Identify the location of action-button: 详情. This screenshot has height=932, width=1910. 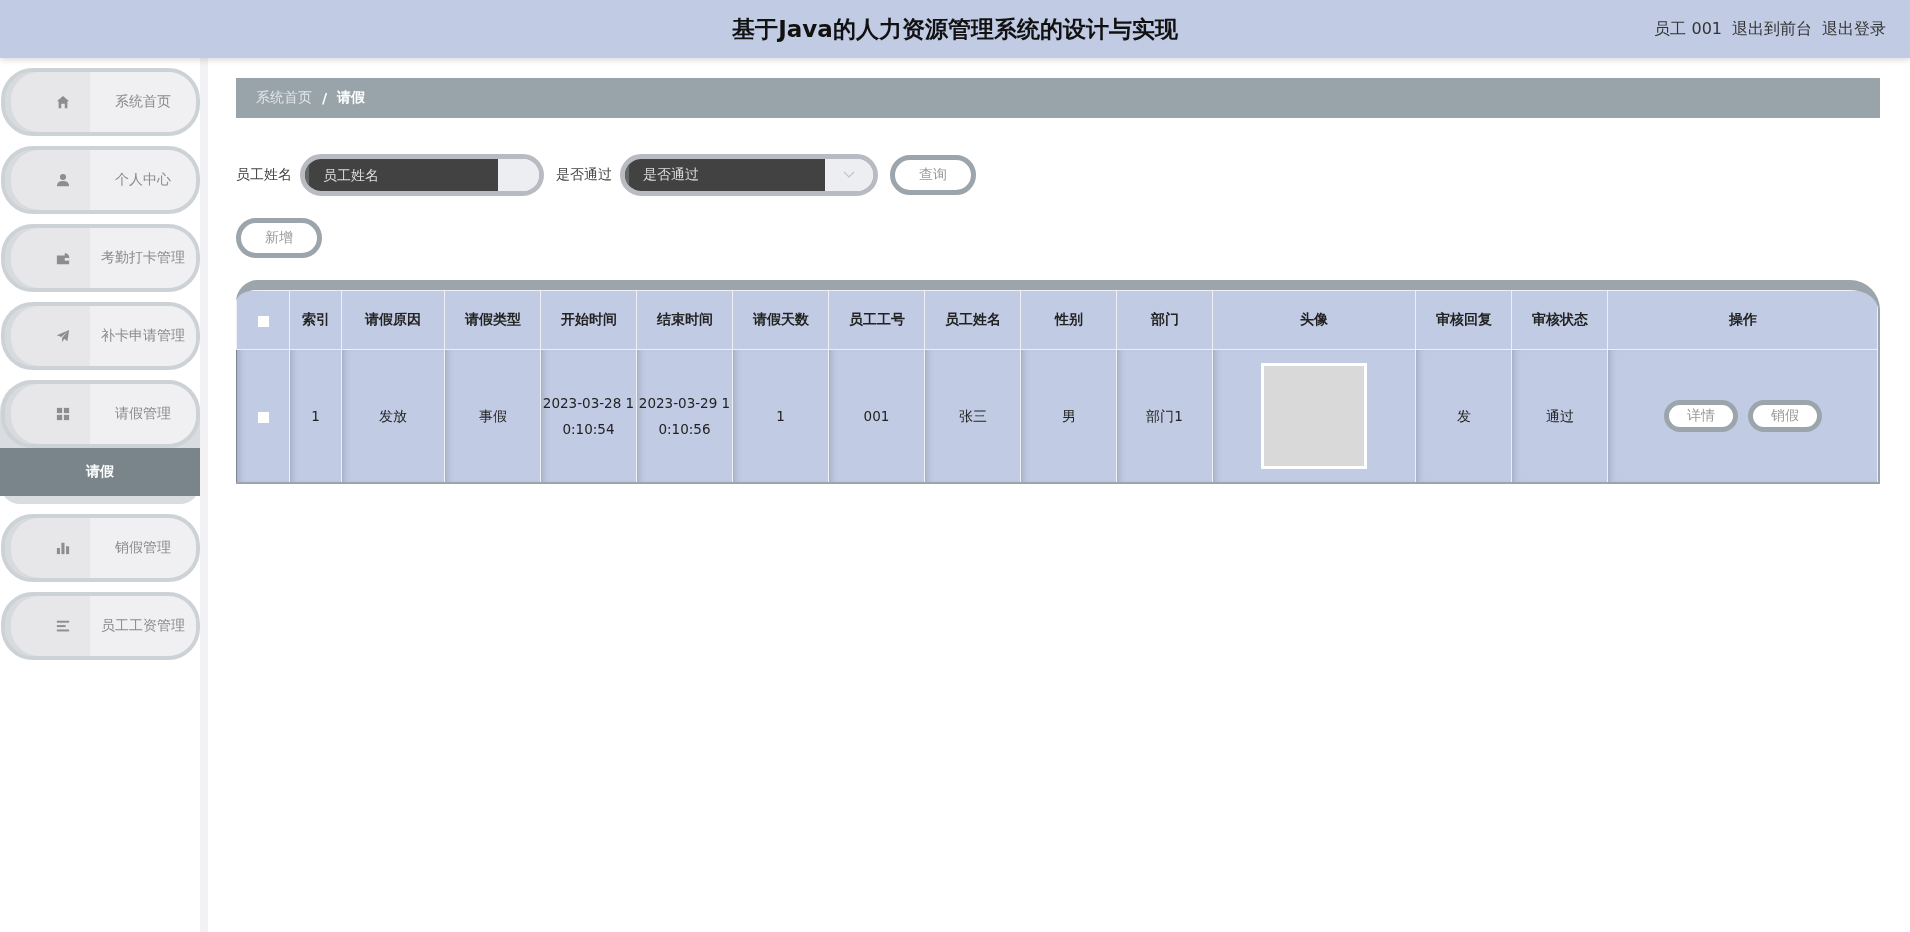
(1700, 416).